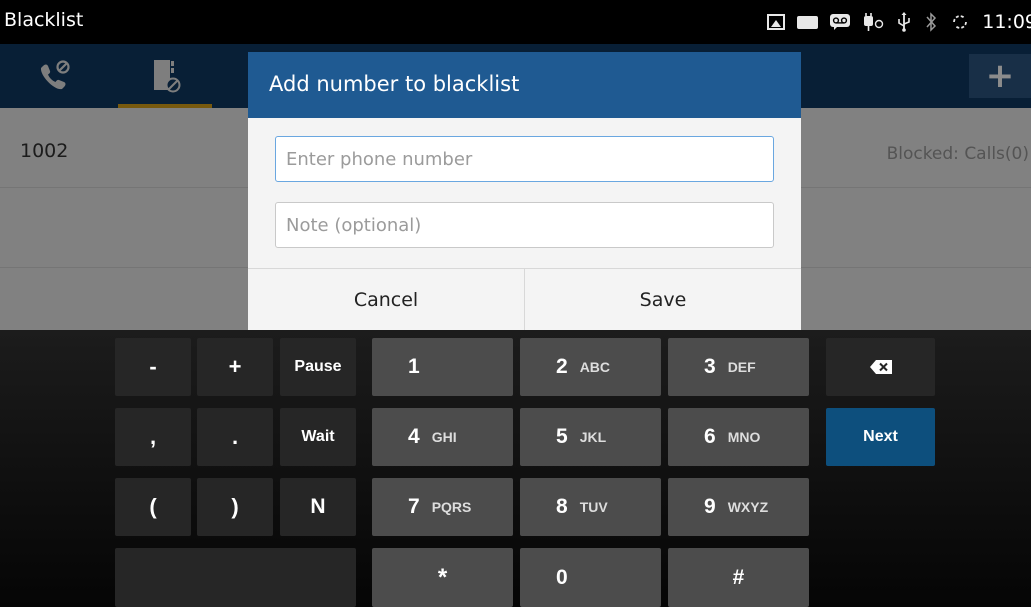  What do you see at coordinates (442, 577) in the screenshot?
I see `key-star: *` at bounding box center [442, 577].